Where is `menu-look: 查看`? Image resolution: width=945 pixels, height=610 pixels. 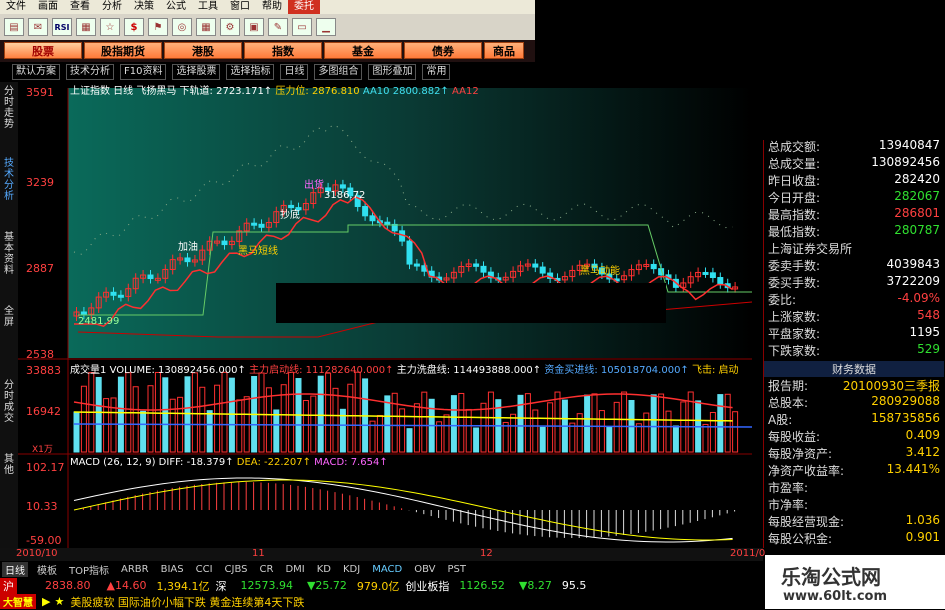
menu-look: 查看 is located at coordinates (80, 7).